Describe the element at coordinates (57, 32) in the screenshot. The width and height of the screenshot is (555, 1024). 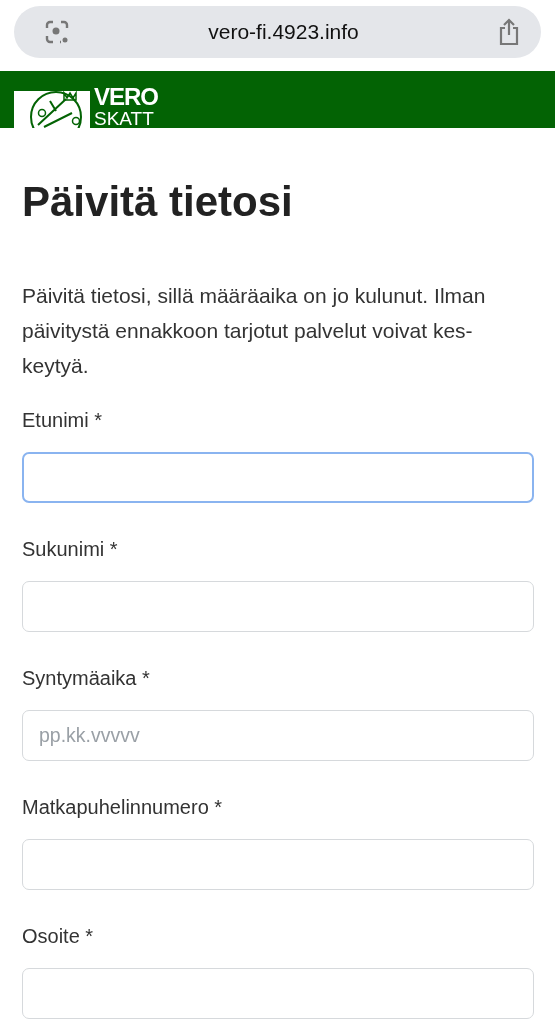
I see `camera-scan-icon` at that location.